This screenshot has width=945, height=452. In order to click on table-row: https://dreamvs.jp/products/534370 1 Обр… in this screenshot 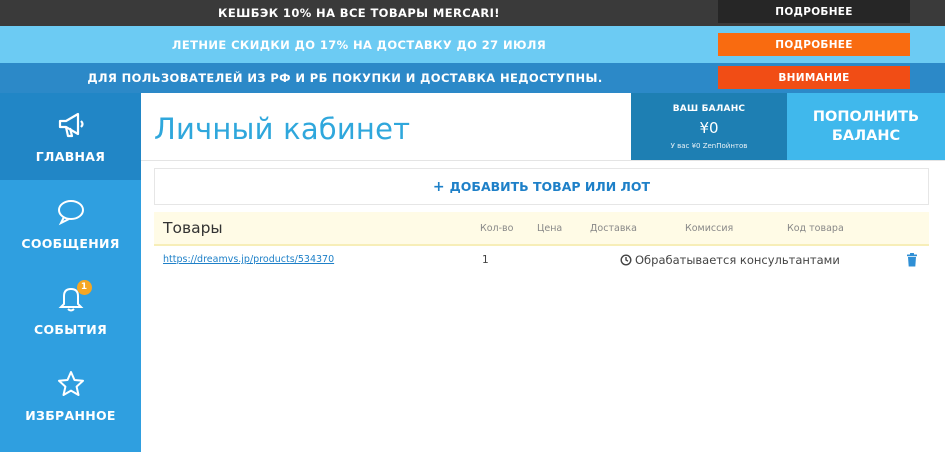, I will do `click(541, 261)`.